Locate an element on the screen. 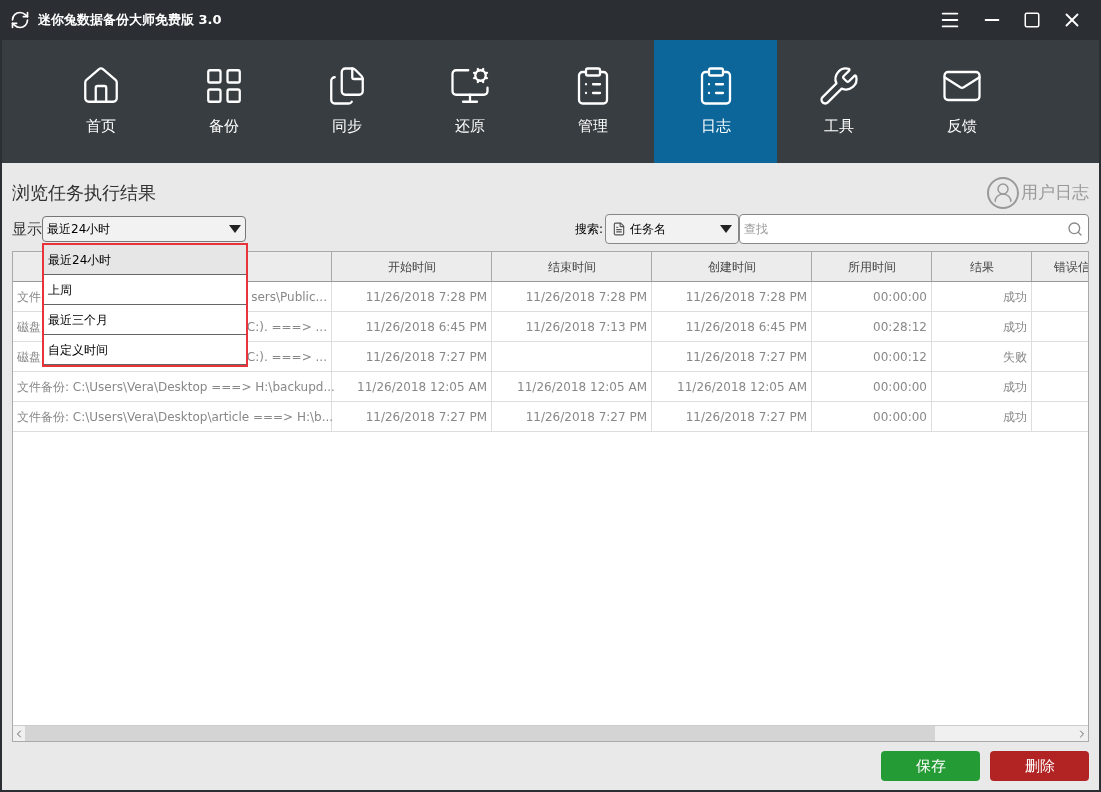 Image resolution: width=1101 pixels, height=792 pixels. filter-label: 显示 is located at coordinates (27, 229).